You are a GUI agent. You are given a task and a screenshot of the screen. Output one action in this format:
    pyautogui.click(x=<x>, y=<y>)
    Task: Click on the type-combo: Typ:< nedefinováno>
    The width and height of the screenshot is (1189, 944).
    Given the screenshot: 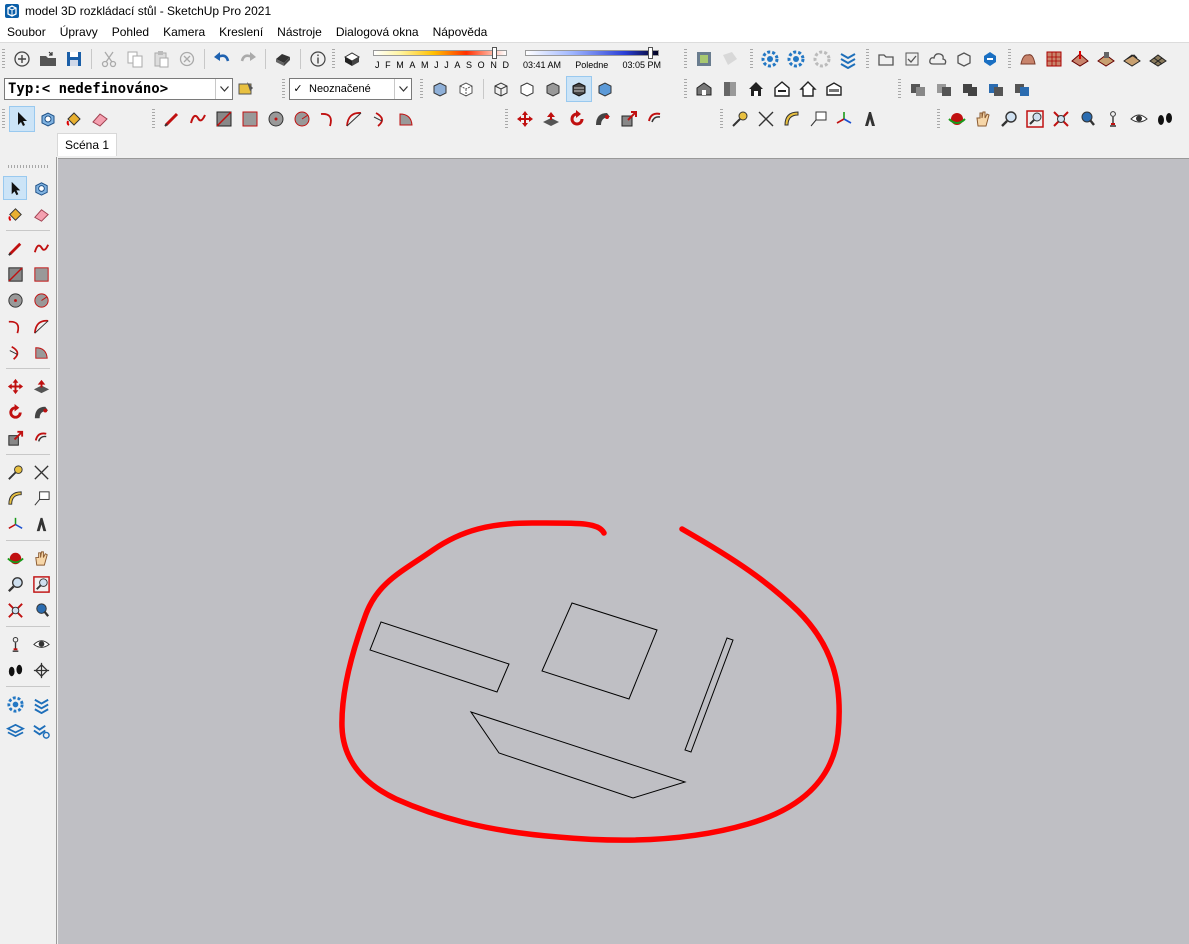 What is the action you would take?
    pyautogui.click(x=118, y=88)
    